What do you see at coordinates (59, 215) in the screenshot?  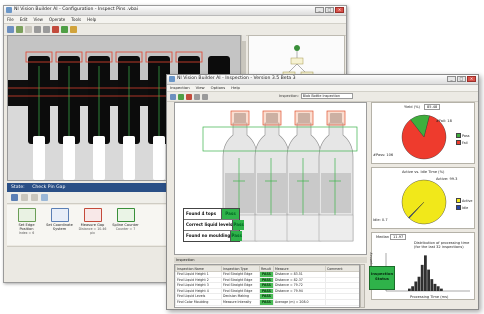 I see `coordinate-step-icon` at bounding box center [59, 215].